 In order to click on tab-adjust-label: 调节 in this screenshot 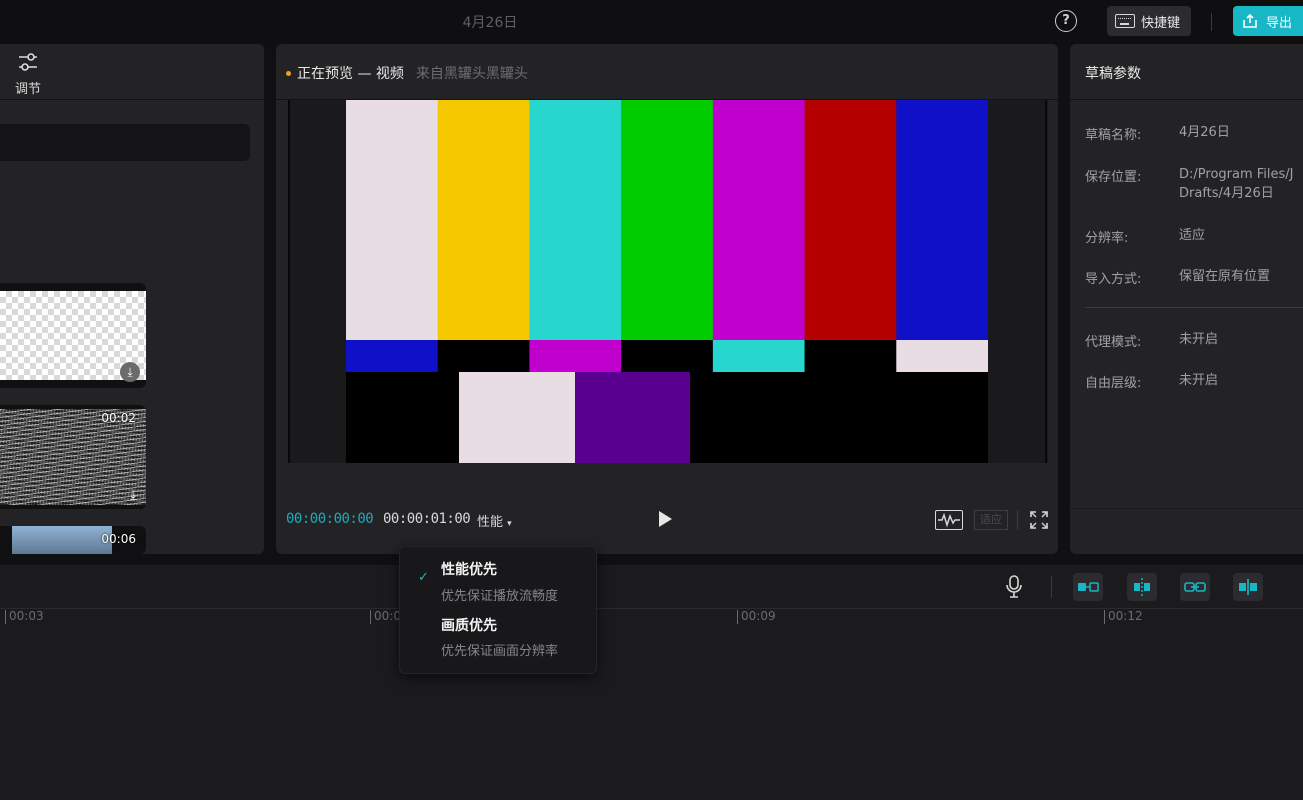, I will do `click(27, 89)`.